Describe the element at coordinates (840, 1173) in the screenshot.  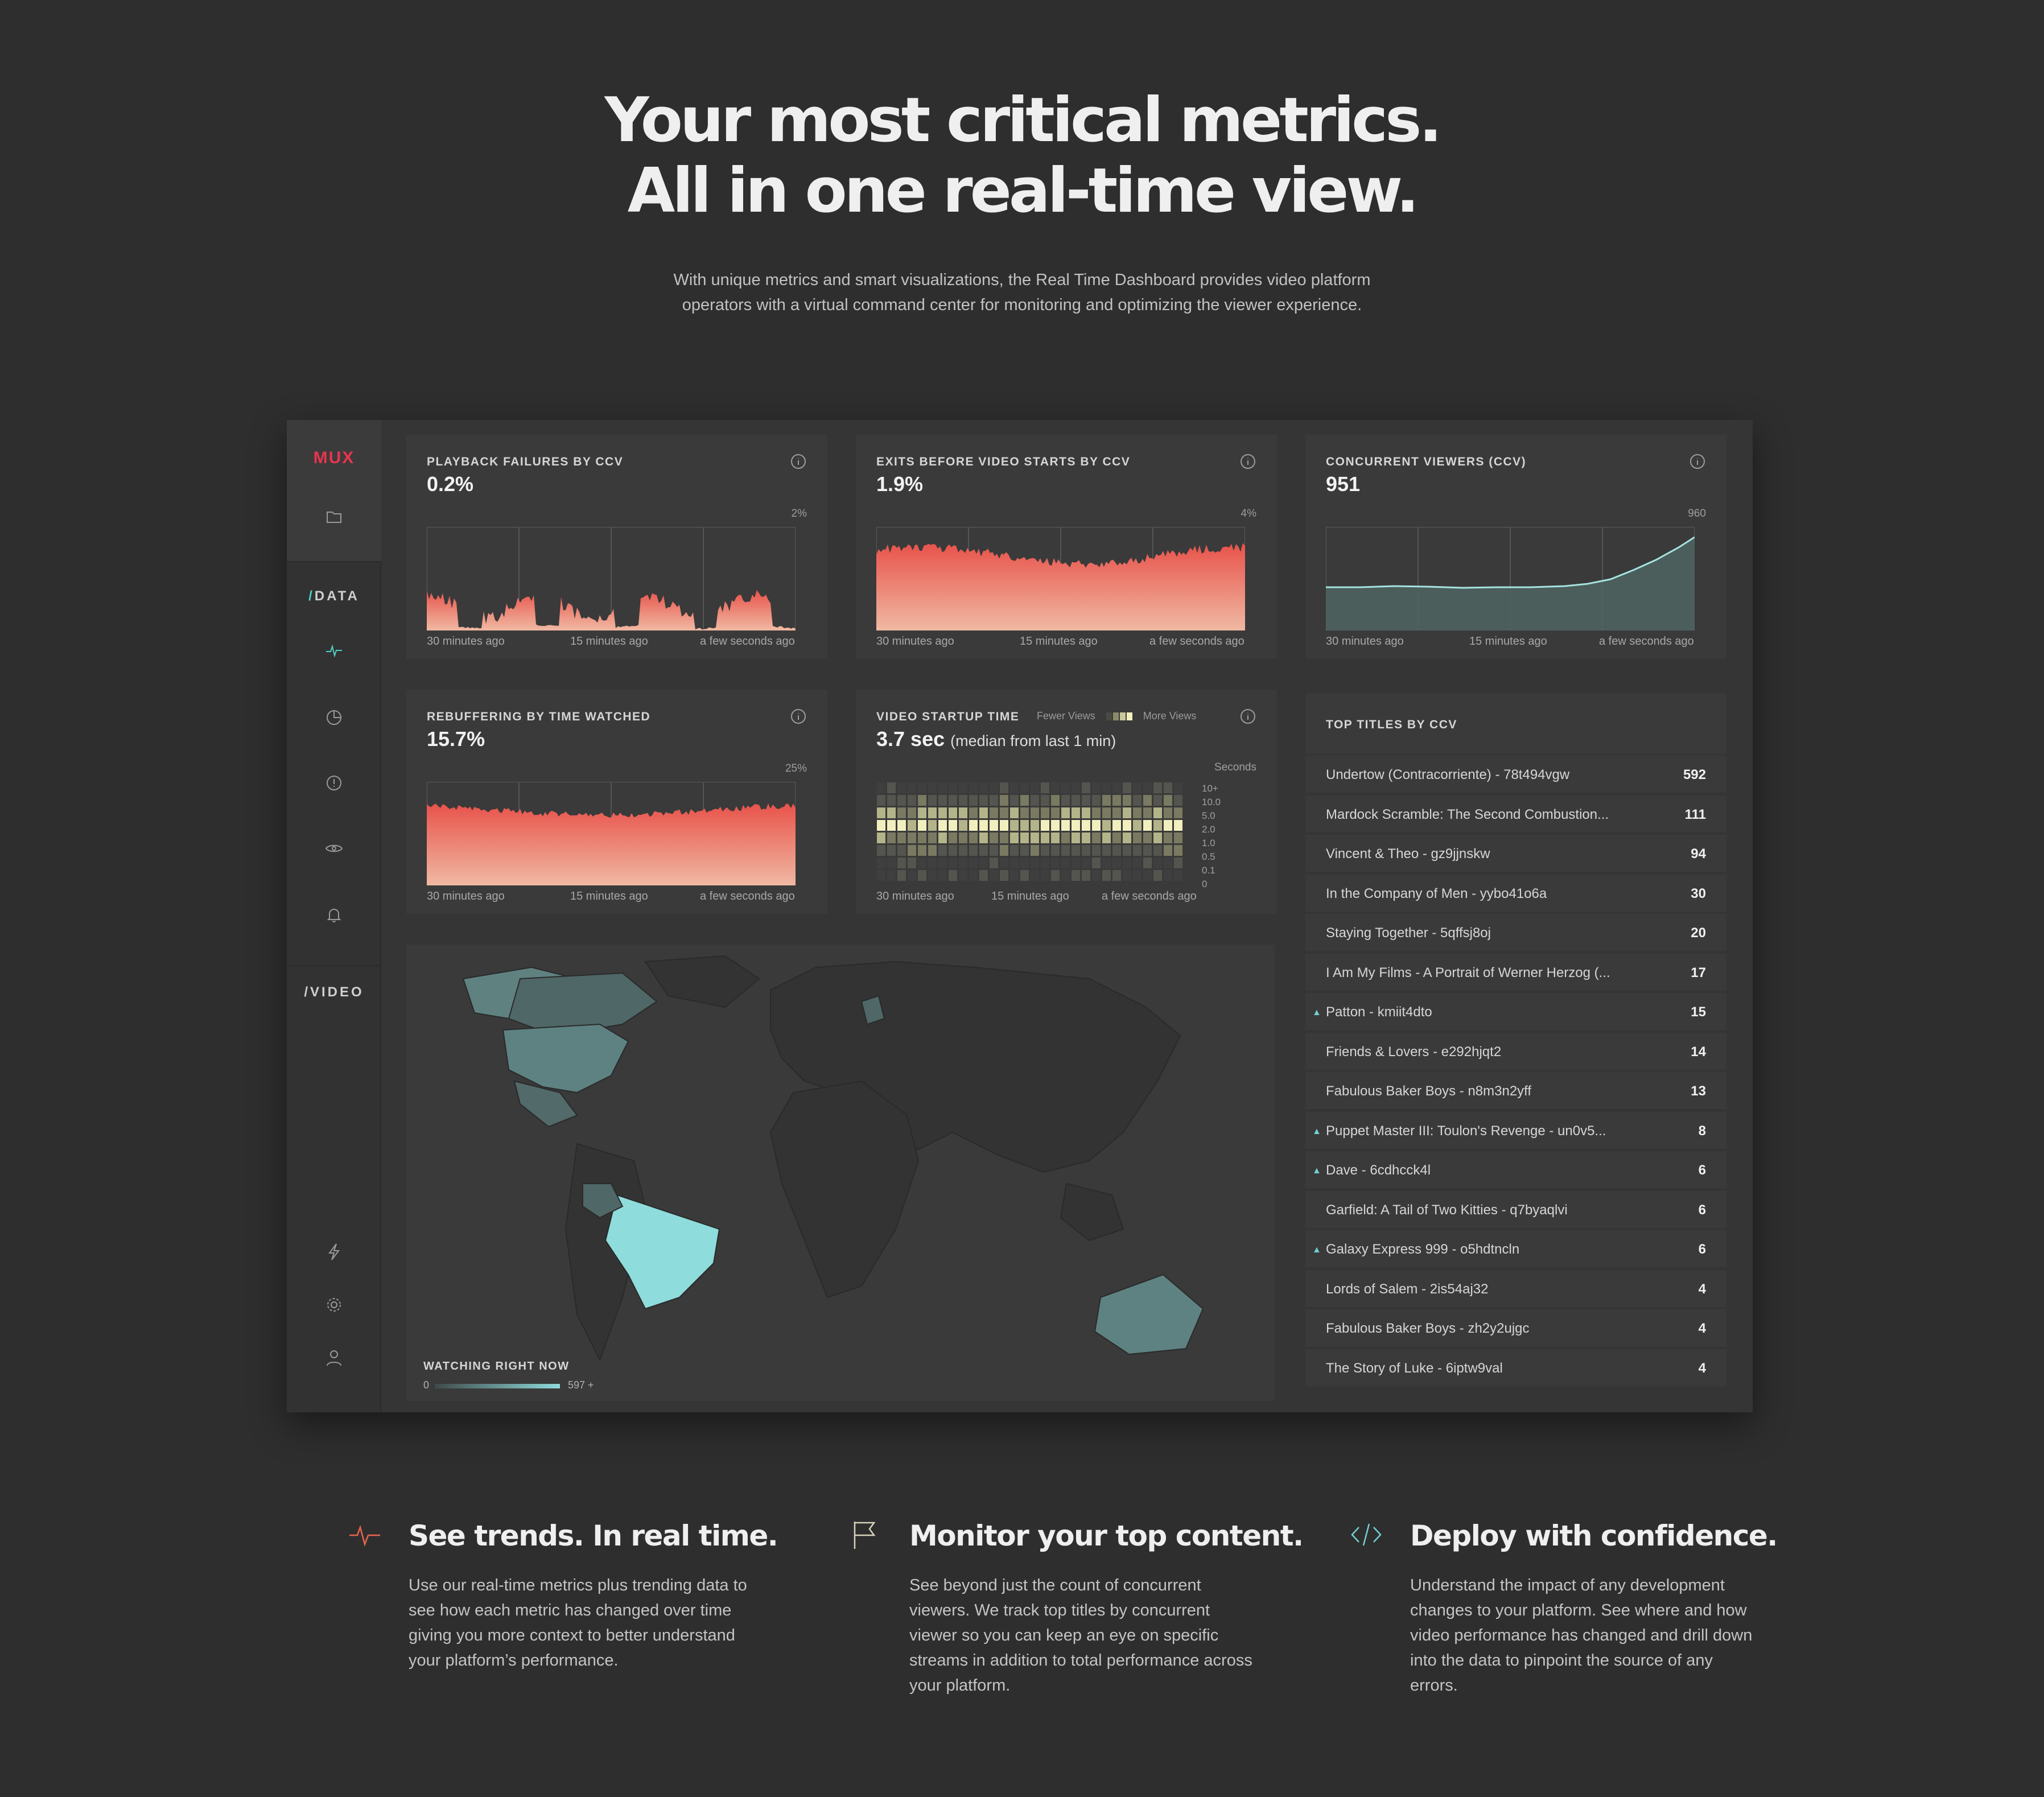
I see `world-map` at that location.